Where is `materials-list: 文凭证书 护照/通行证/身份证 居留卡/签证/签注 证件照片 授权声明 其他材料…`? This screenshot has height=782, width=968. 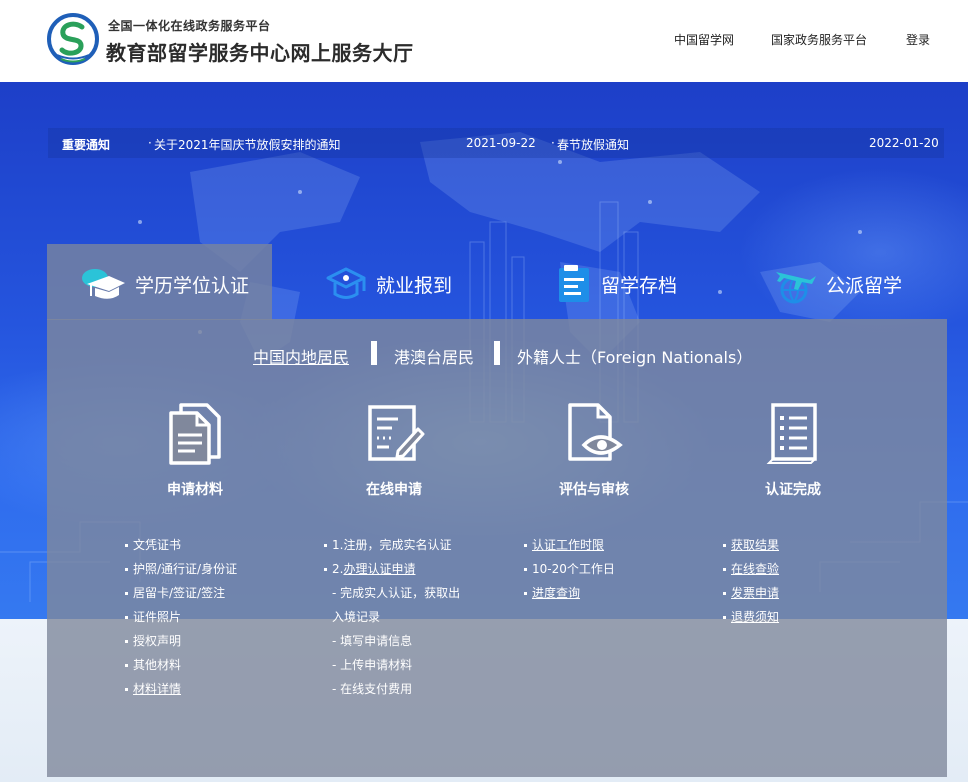 materials-list: 文凭证书 护照/通行证/身份证 居留卡/签证/签注 证件照片 授权声明 其他材料… is located at coordinates (181, 617).